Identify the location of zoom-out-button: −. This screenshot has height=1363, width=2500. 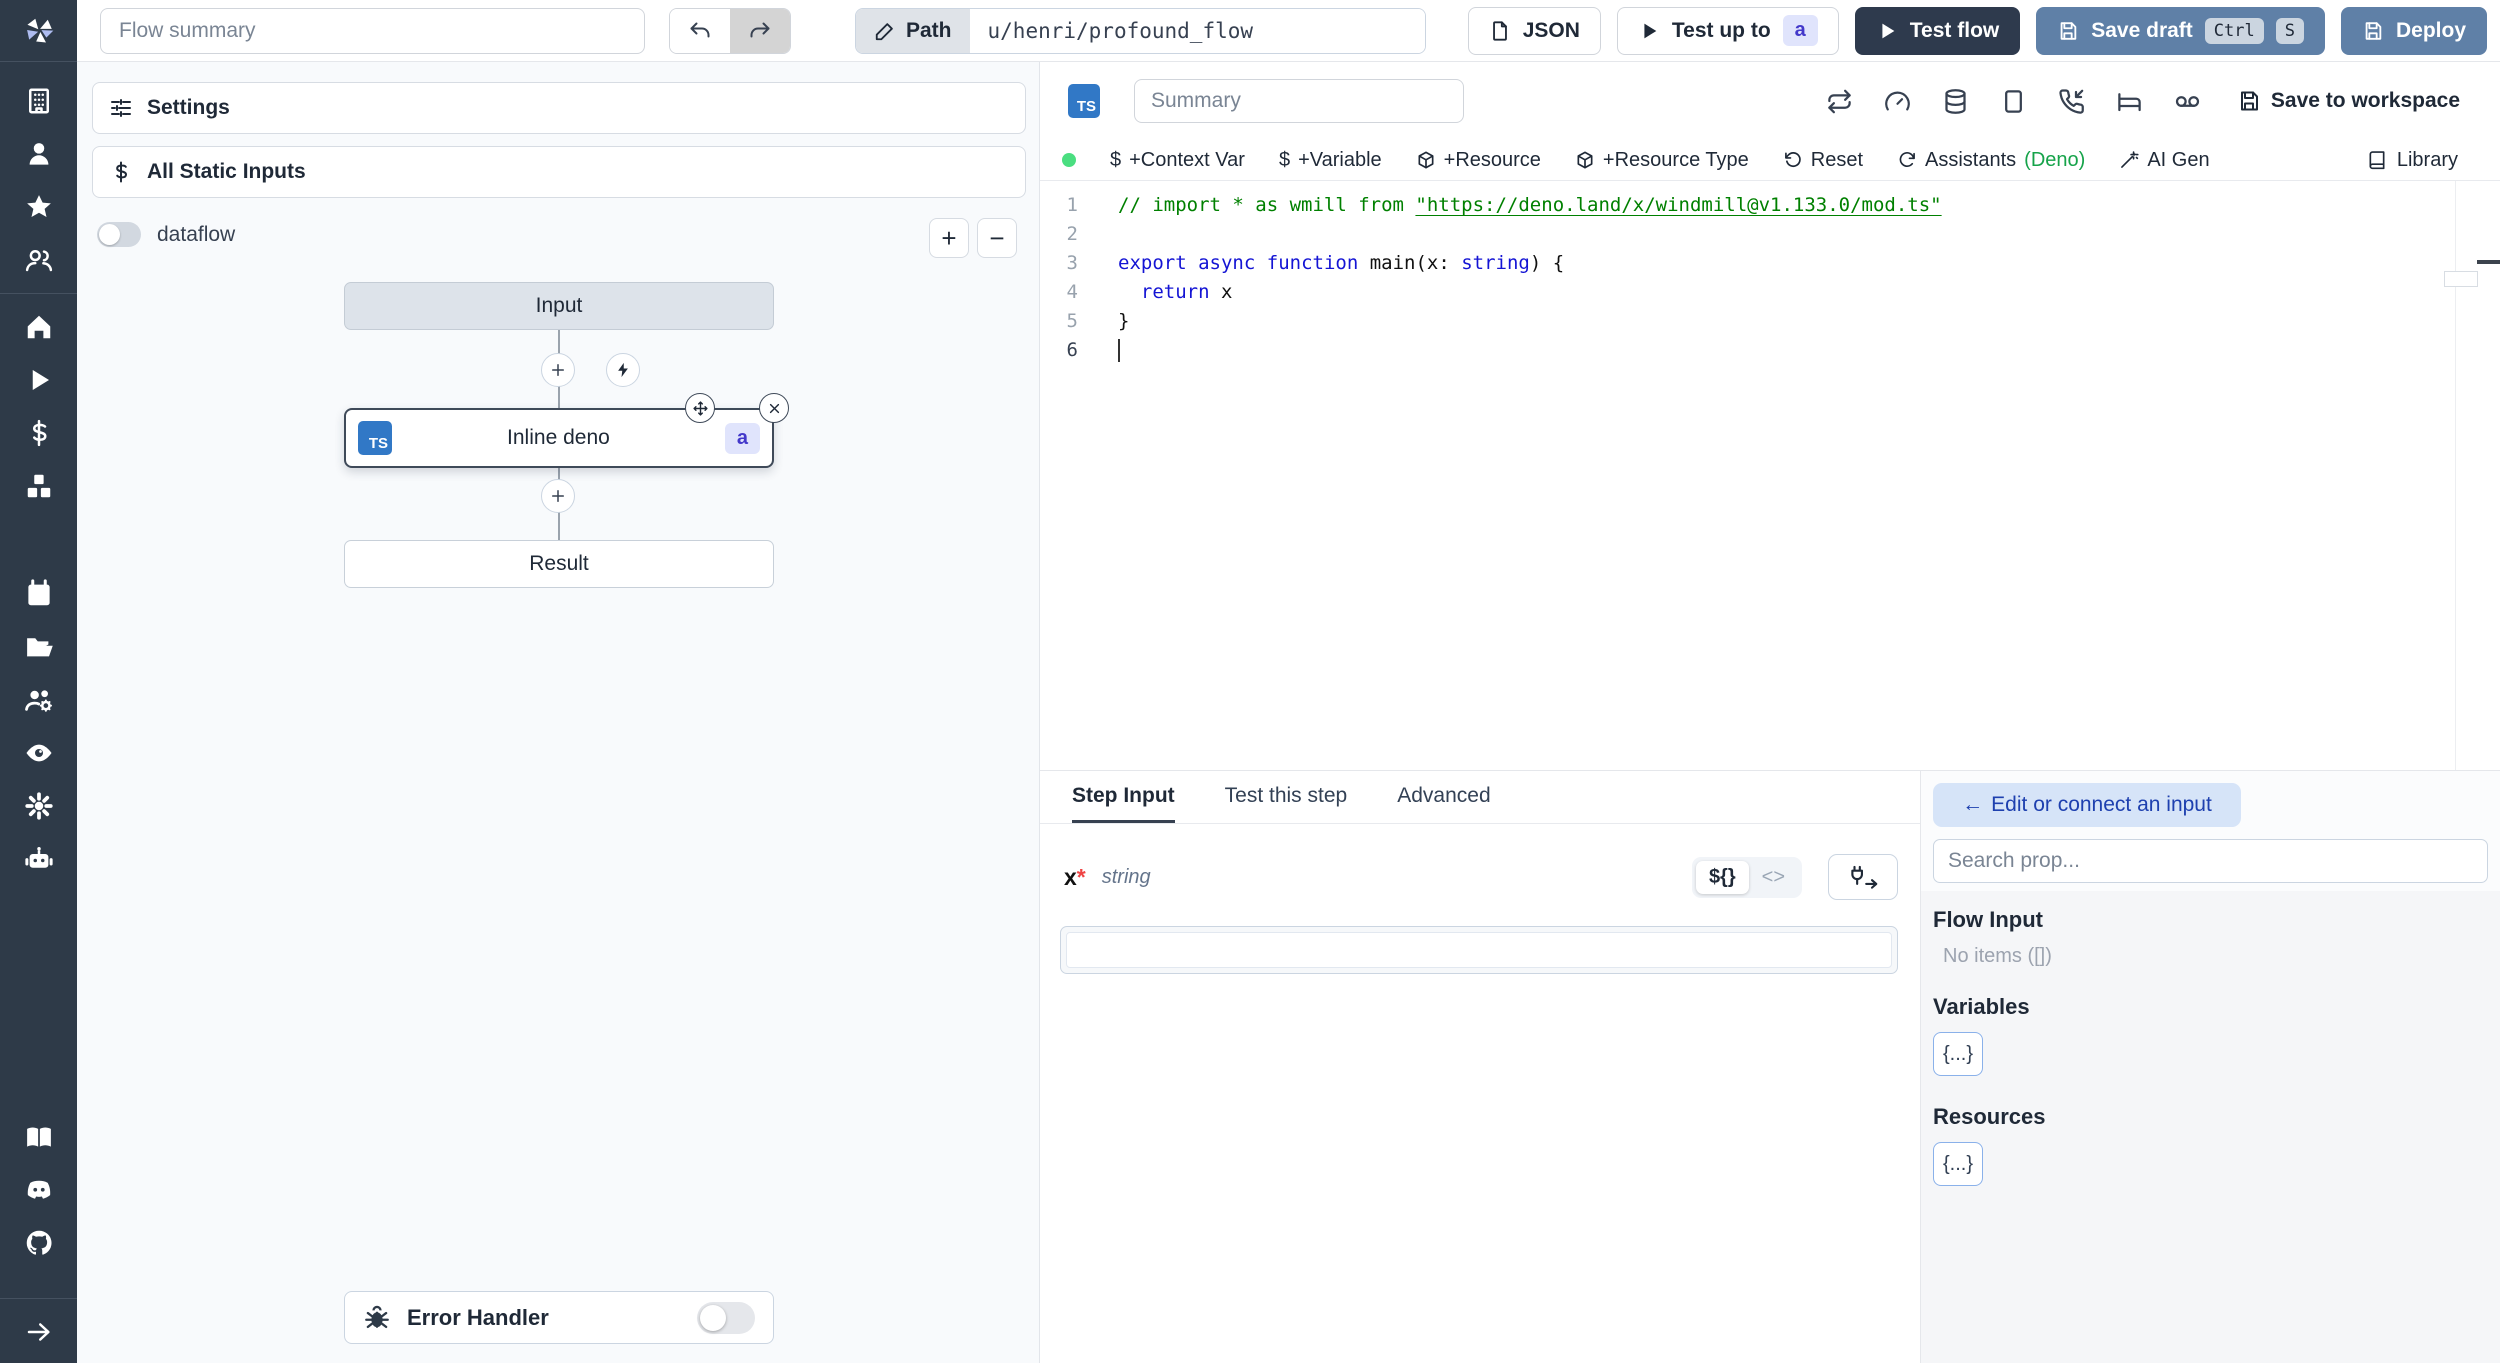
(997, 238).